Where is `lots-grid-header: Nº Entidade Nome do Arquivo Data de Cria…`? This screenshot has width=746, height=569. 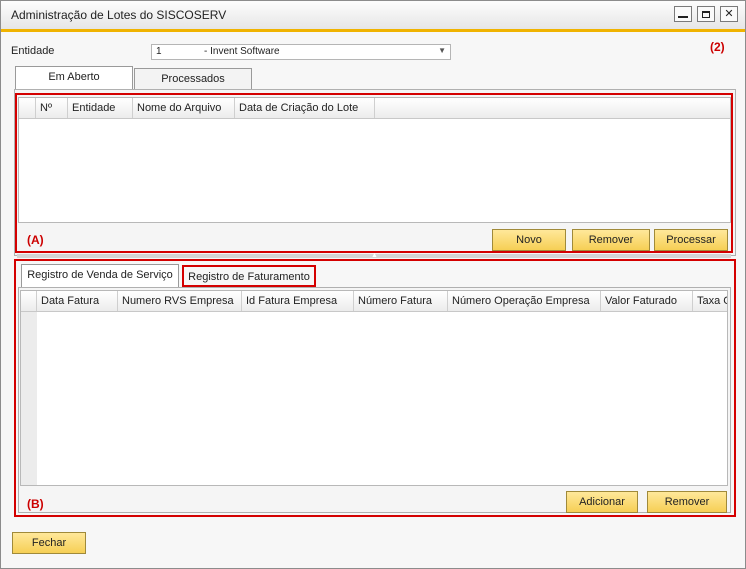
lots-grid-header: Nº Entidade Nome do Arquivo Data de Cria… is located at coordinates (374, 108).